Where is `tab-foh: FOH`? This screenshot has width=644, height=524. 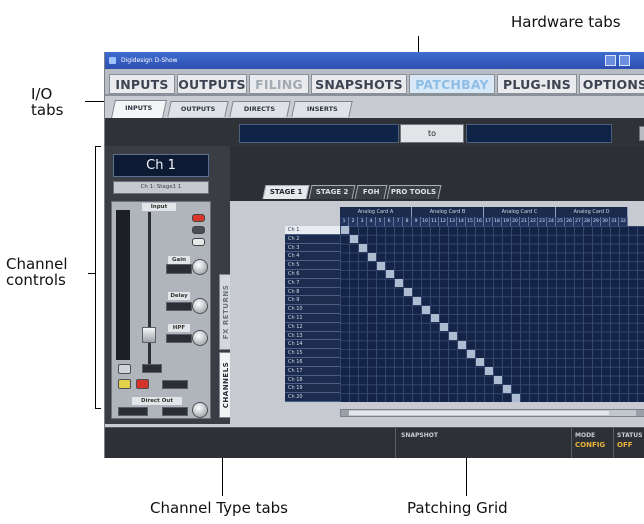
tab-foh: FOH is located at coordinates (371, 192).